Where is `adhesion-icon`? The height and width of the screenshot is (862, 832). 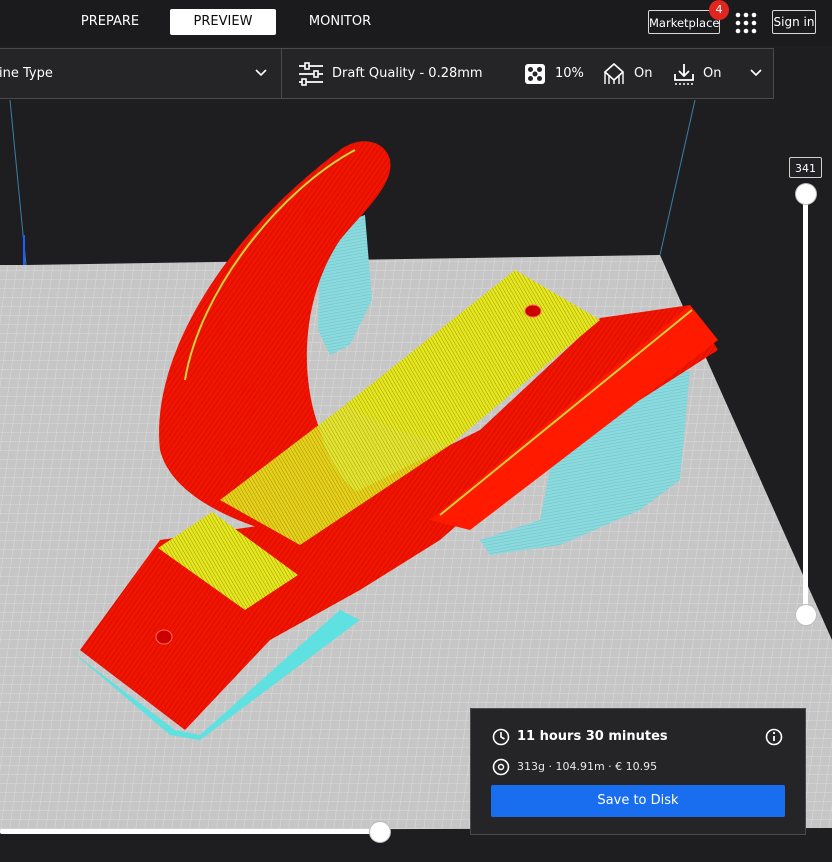
adhesion-icon is located at coordinates (684, 74).